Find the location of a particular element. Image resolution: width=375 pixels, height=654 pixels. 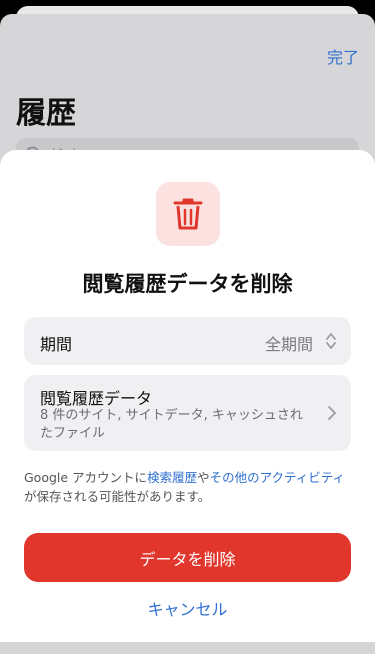

note-text-1: Google アカウントに is located at coordinates (86, 477).